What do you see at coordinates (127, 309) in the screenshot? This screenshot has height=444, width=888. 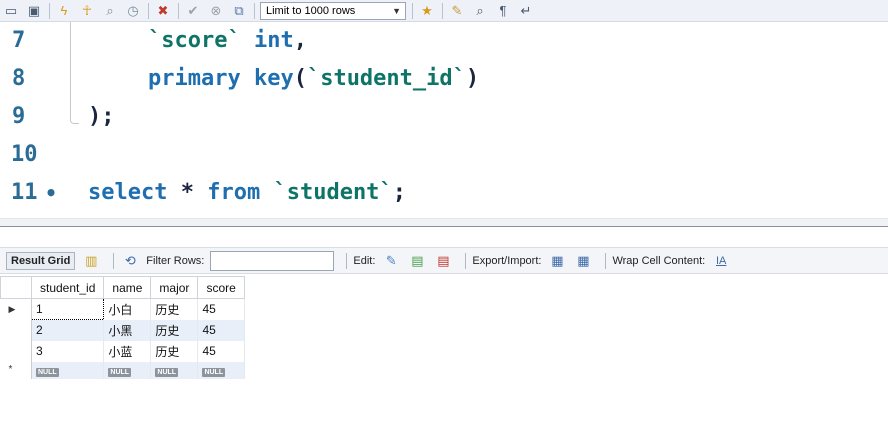 I see `grid-cell: 小白` at bounding box center [127, 309].